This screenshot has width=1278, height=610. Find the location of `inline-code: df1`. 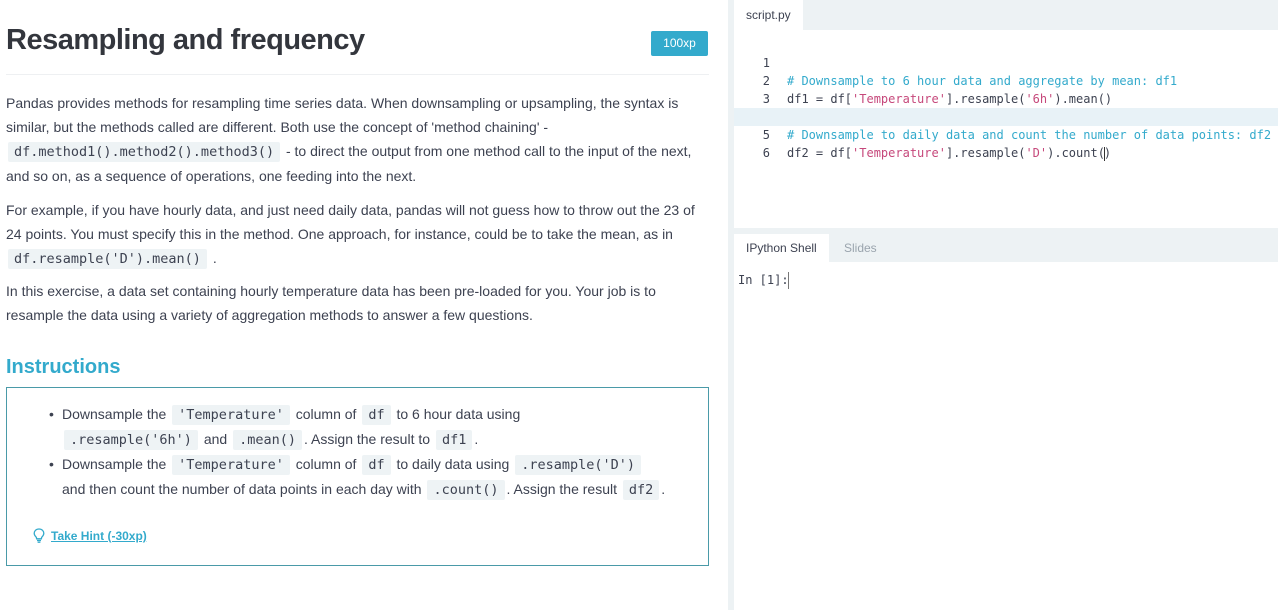

inline-code: df1 is located at coordinates (454, 440).